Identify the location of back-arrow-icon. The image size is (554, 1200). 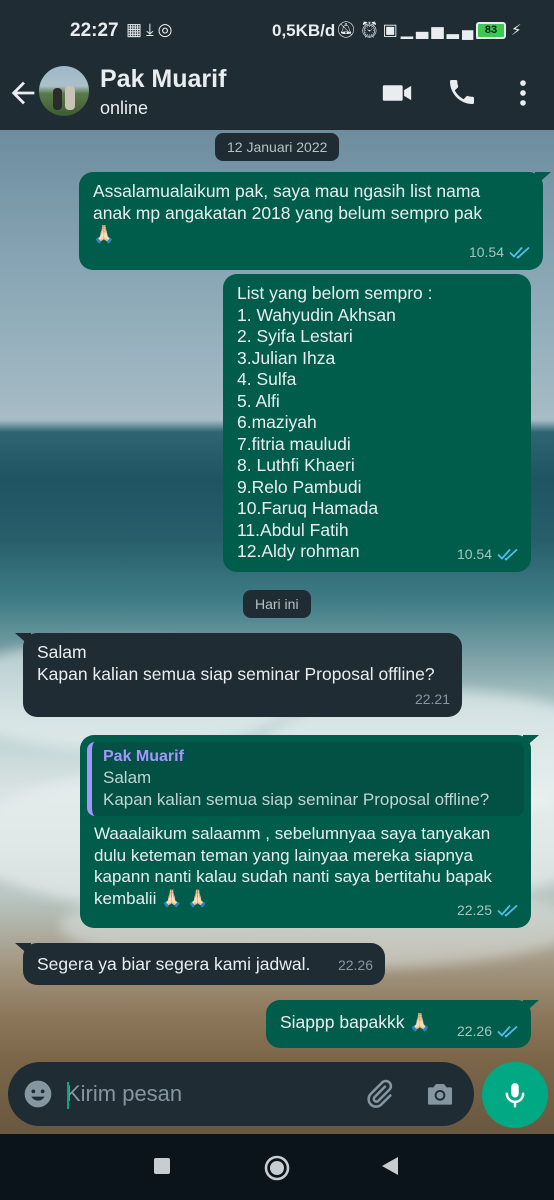
(23, 93).